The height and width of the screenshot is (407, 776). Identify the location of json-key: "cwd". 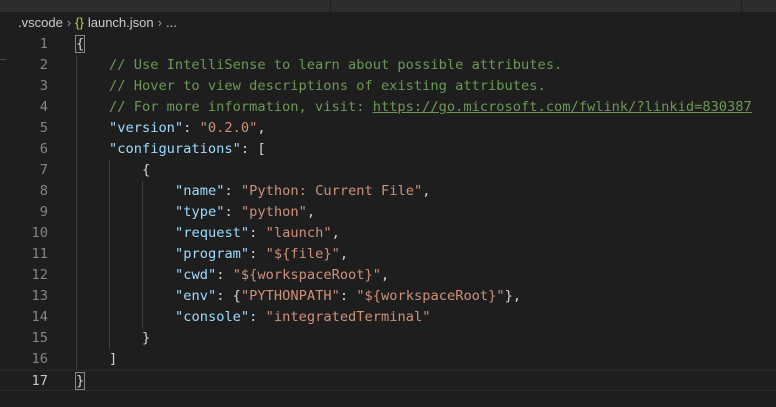
(196, 275).